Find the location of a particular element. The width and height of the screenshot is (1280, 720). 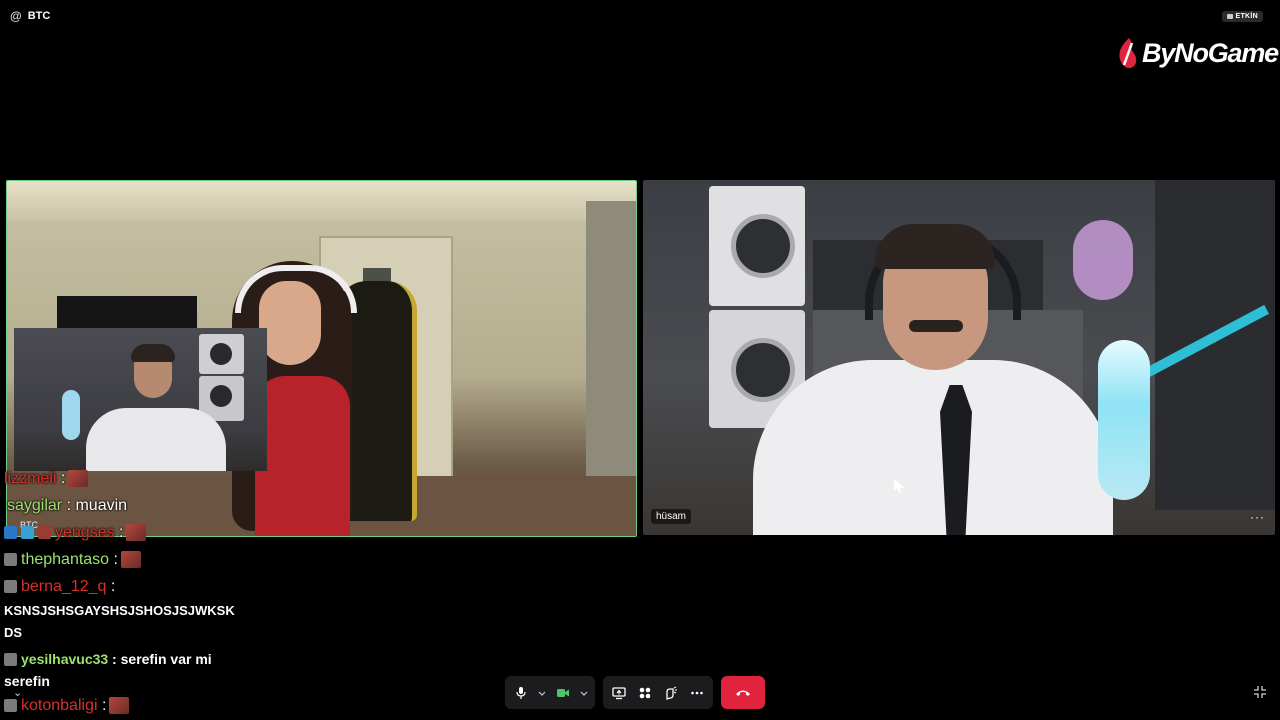

chat-username: berna_12_q is located at coordinates (64, 586).